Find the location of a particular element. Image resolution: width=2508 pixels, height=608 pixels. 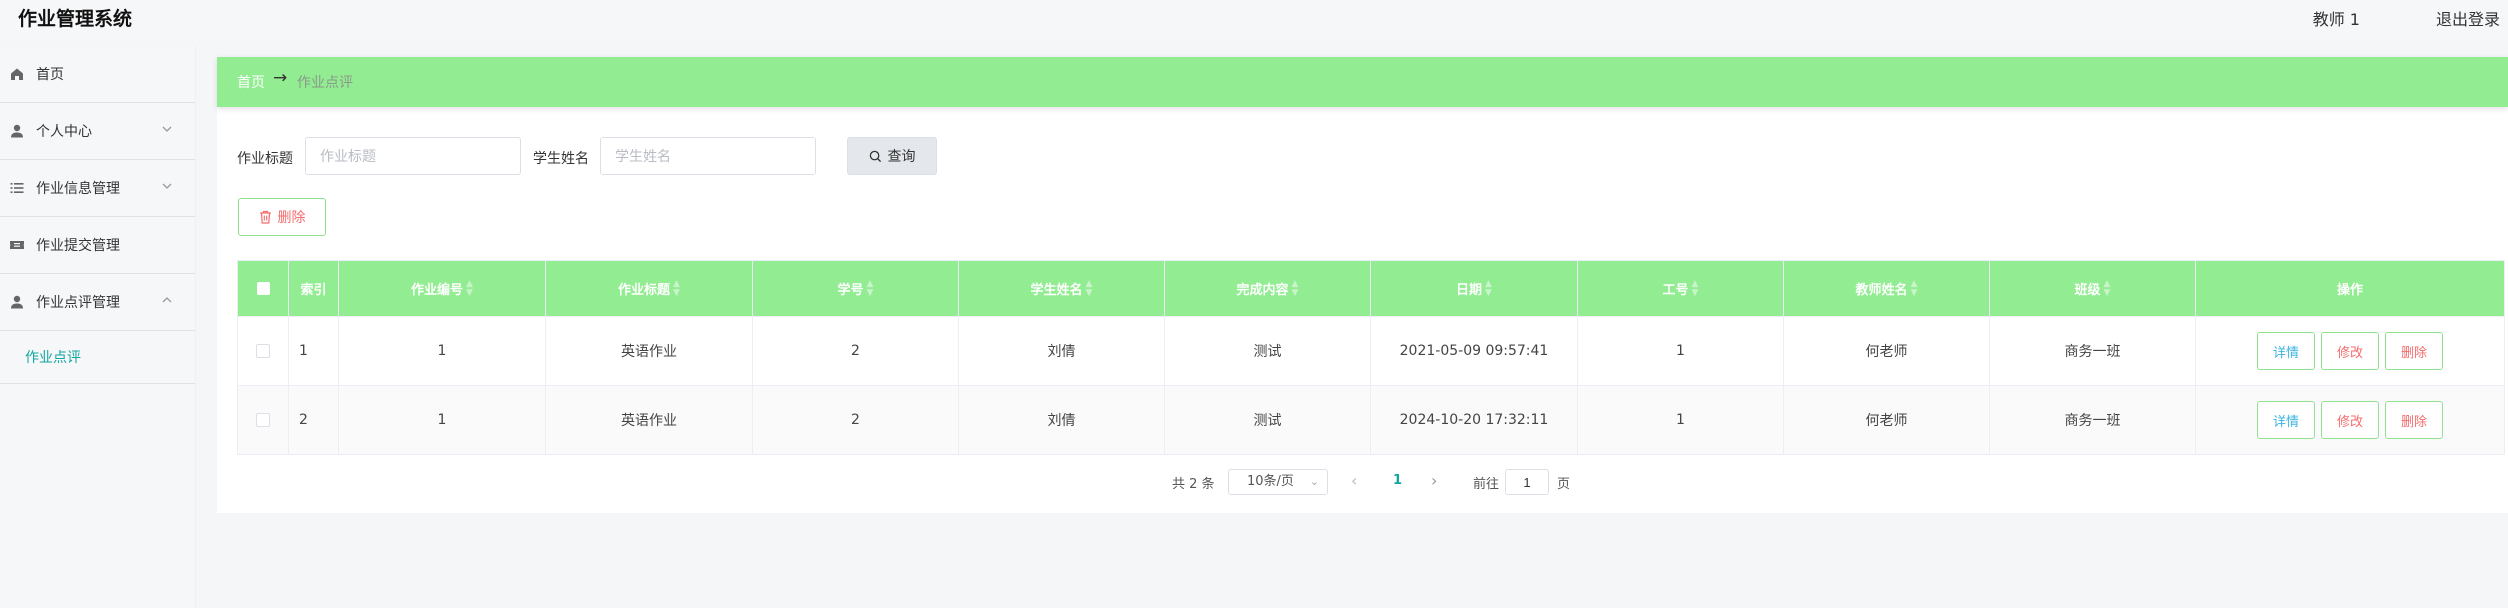

page-size-select: 10条/页 ⌄ is located at coordinates (1278, 482).